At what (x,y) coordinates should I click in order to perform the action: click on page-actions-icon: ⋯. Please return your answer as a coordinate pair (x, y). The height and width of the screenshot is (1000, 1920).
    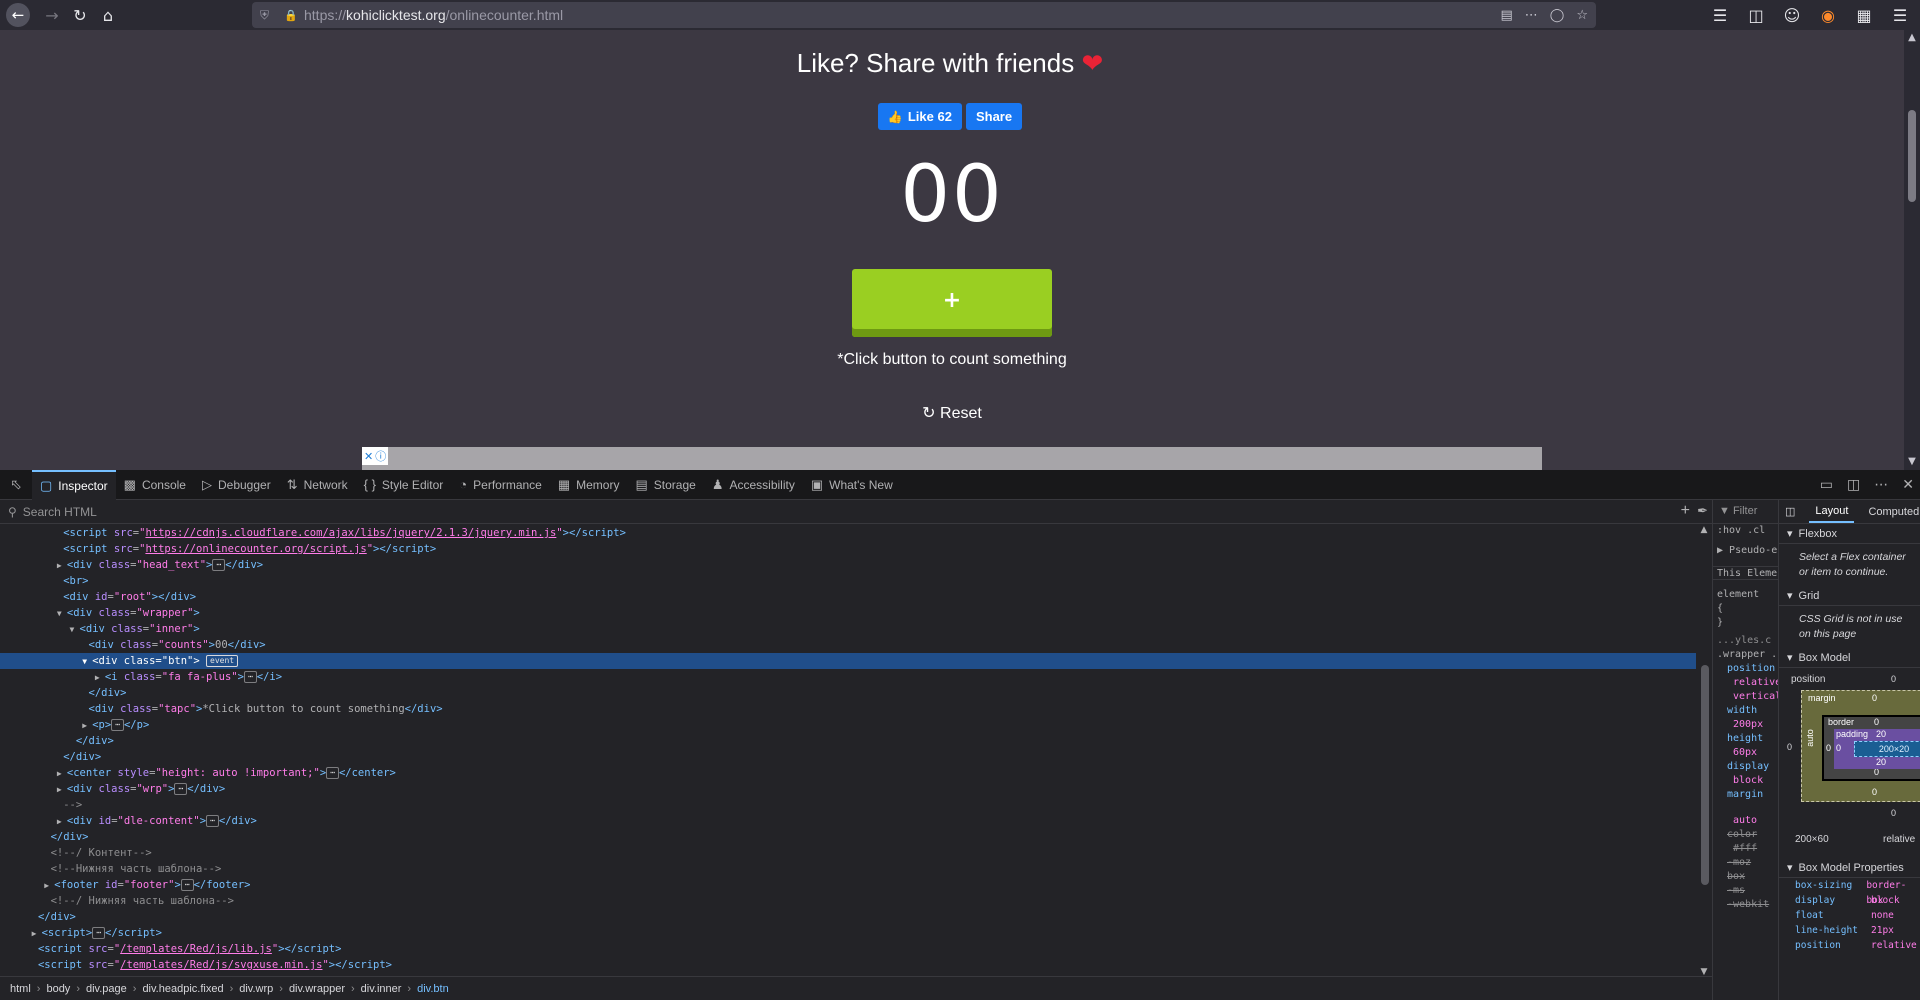
    Looking at the image, I should click on (1531, 15).